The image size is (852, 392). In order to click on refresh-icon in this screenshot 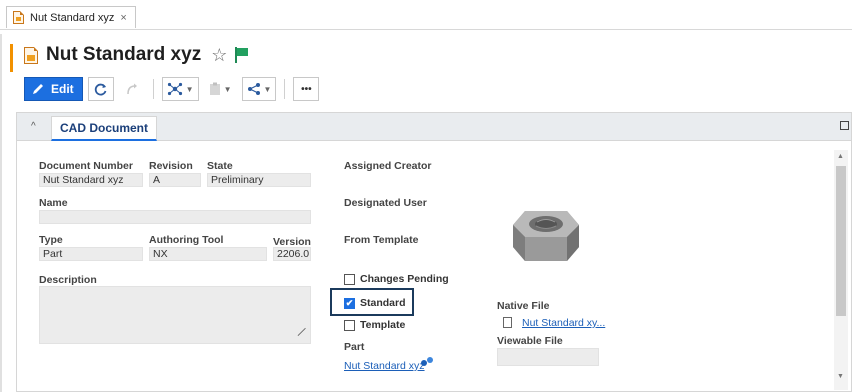, I will do `click(100, 89)`.